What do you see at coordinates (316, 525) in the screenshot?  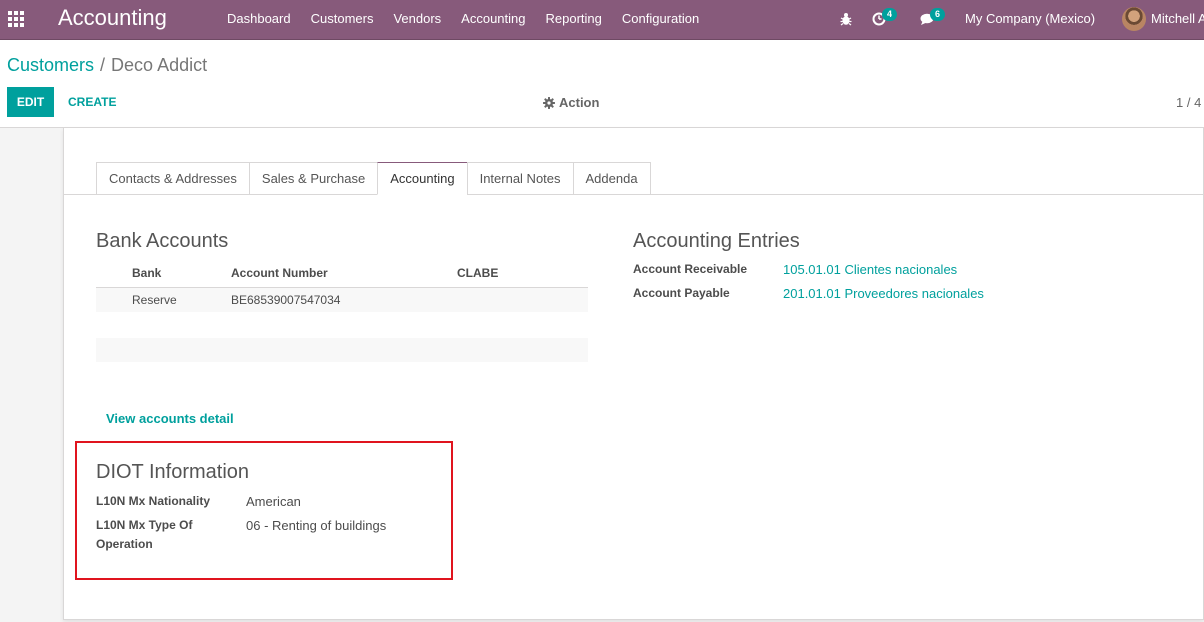 I see `type-of-operation-value: 06 - Renting of buildings` at bounding box center [316, 525].